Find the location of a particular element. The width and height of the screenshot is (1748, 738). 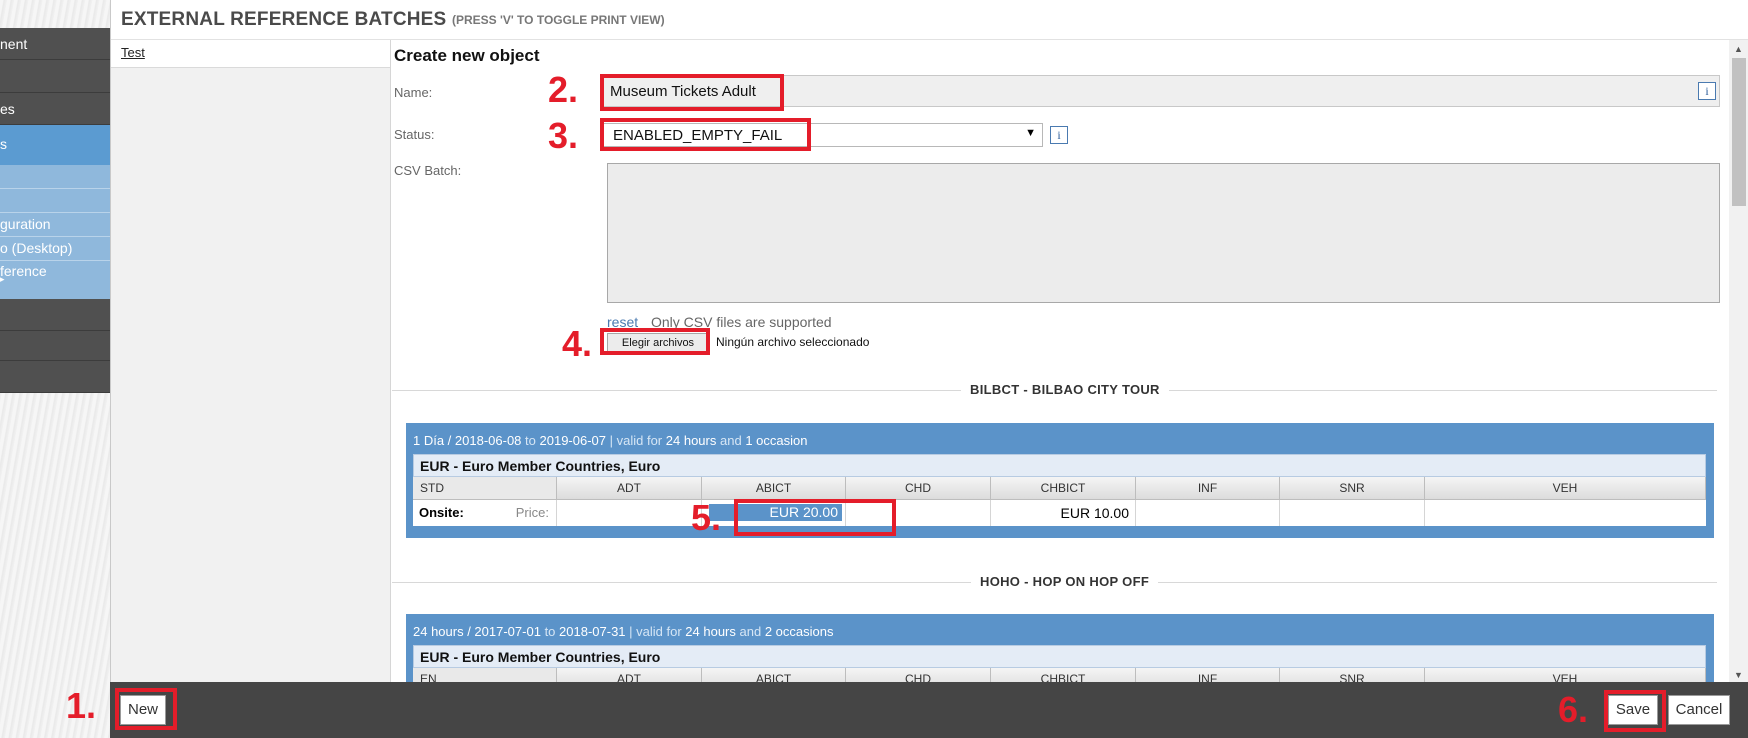

object-list: Test is located at coordinates (251, 361).